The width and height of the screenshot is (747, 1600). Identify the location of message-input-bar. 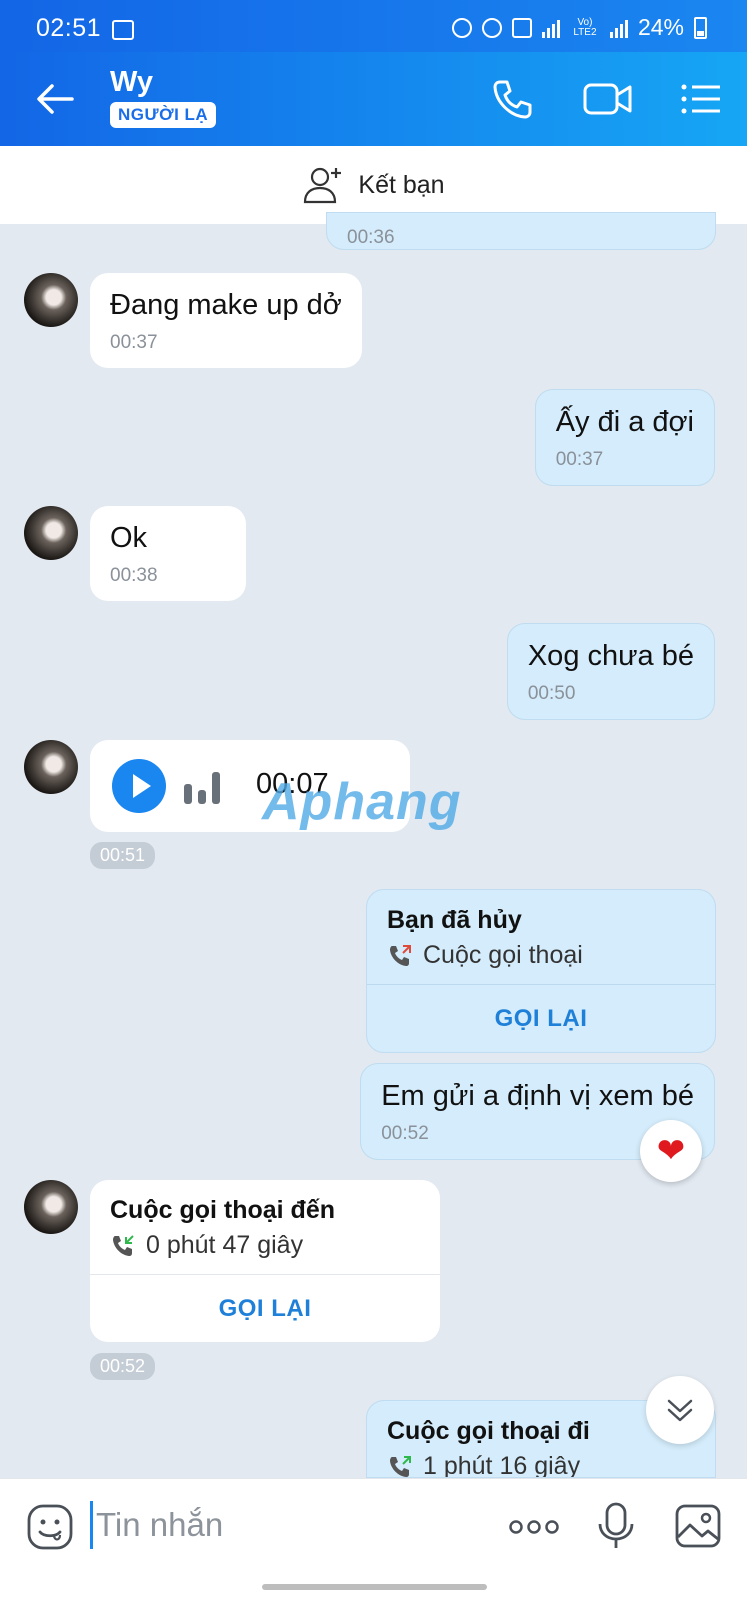
(373, 1539).